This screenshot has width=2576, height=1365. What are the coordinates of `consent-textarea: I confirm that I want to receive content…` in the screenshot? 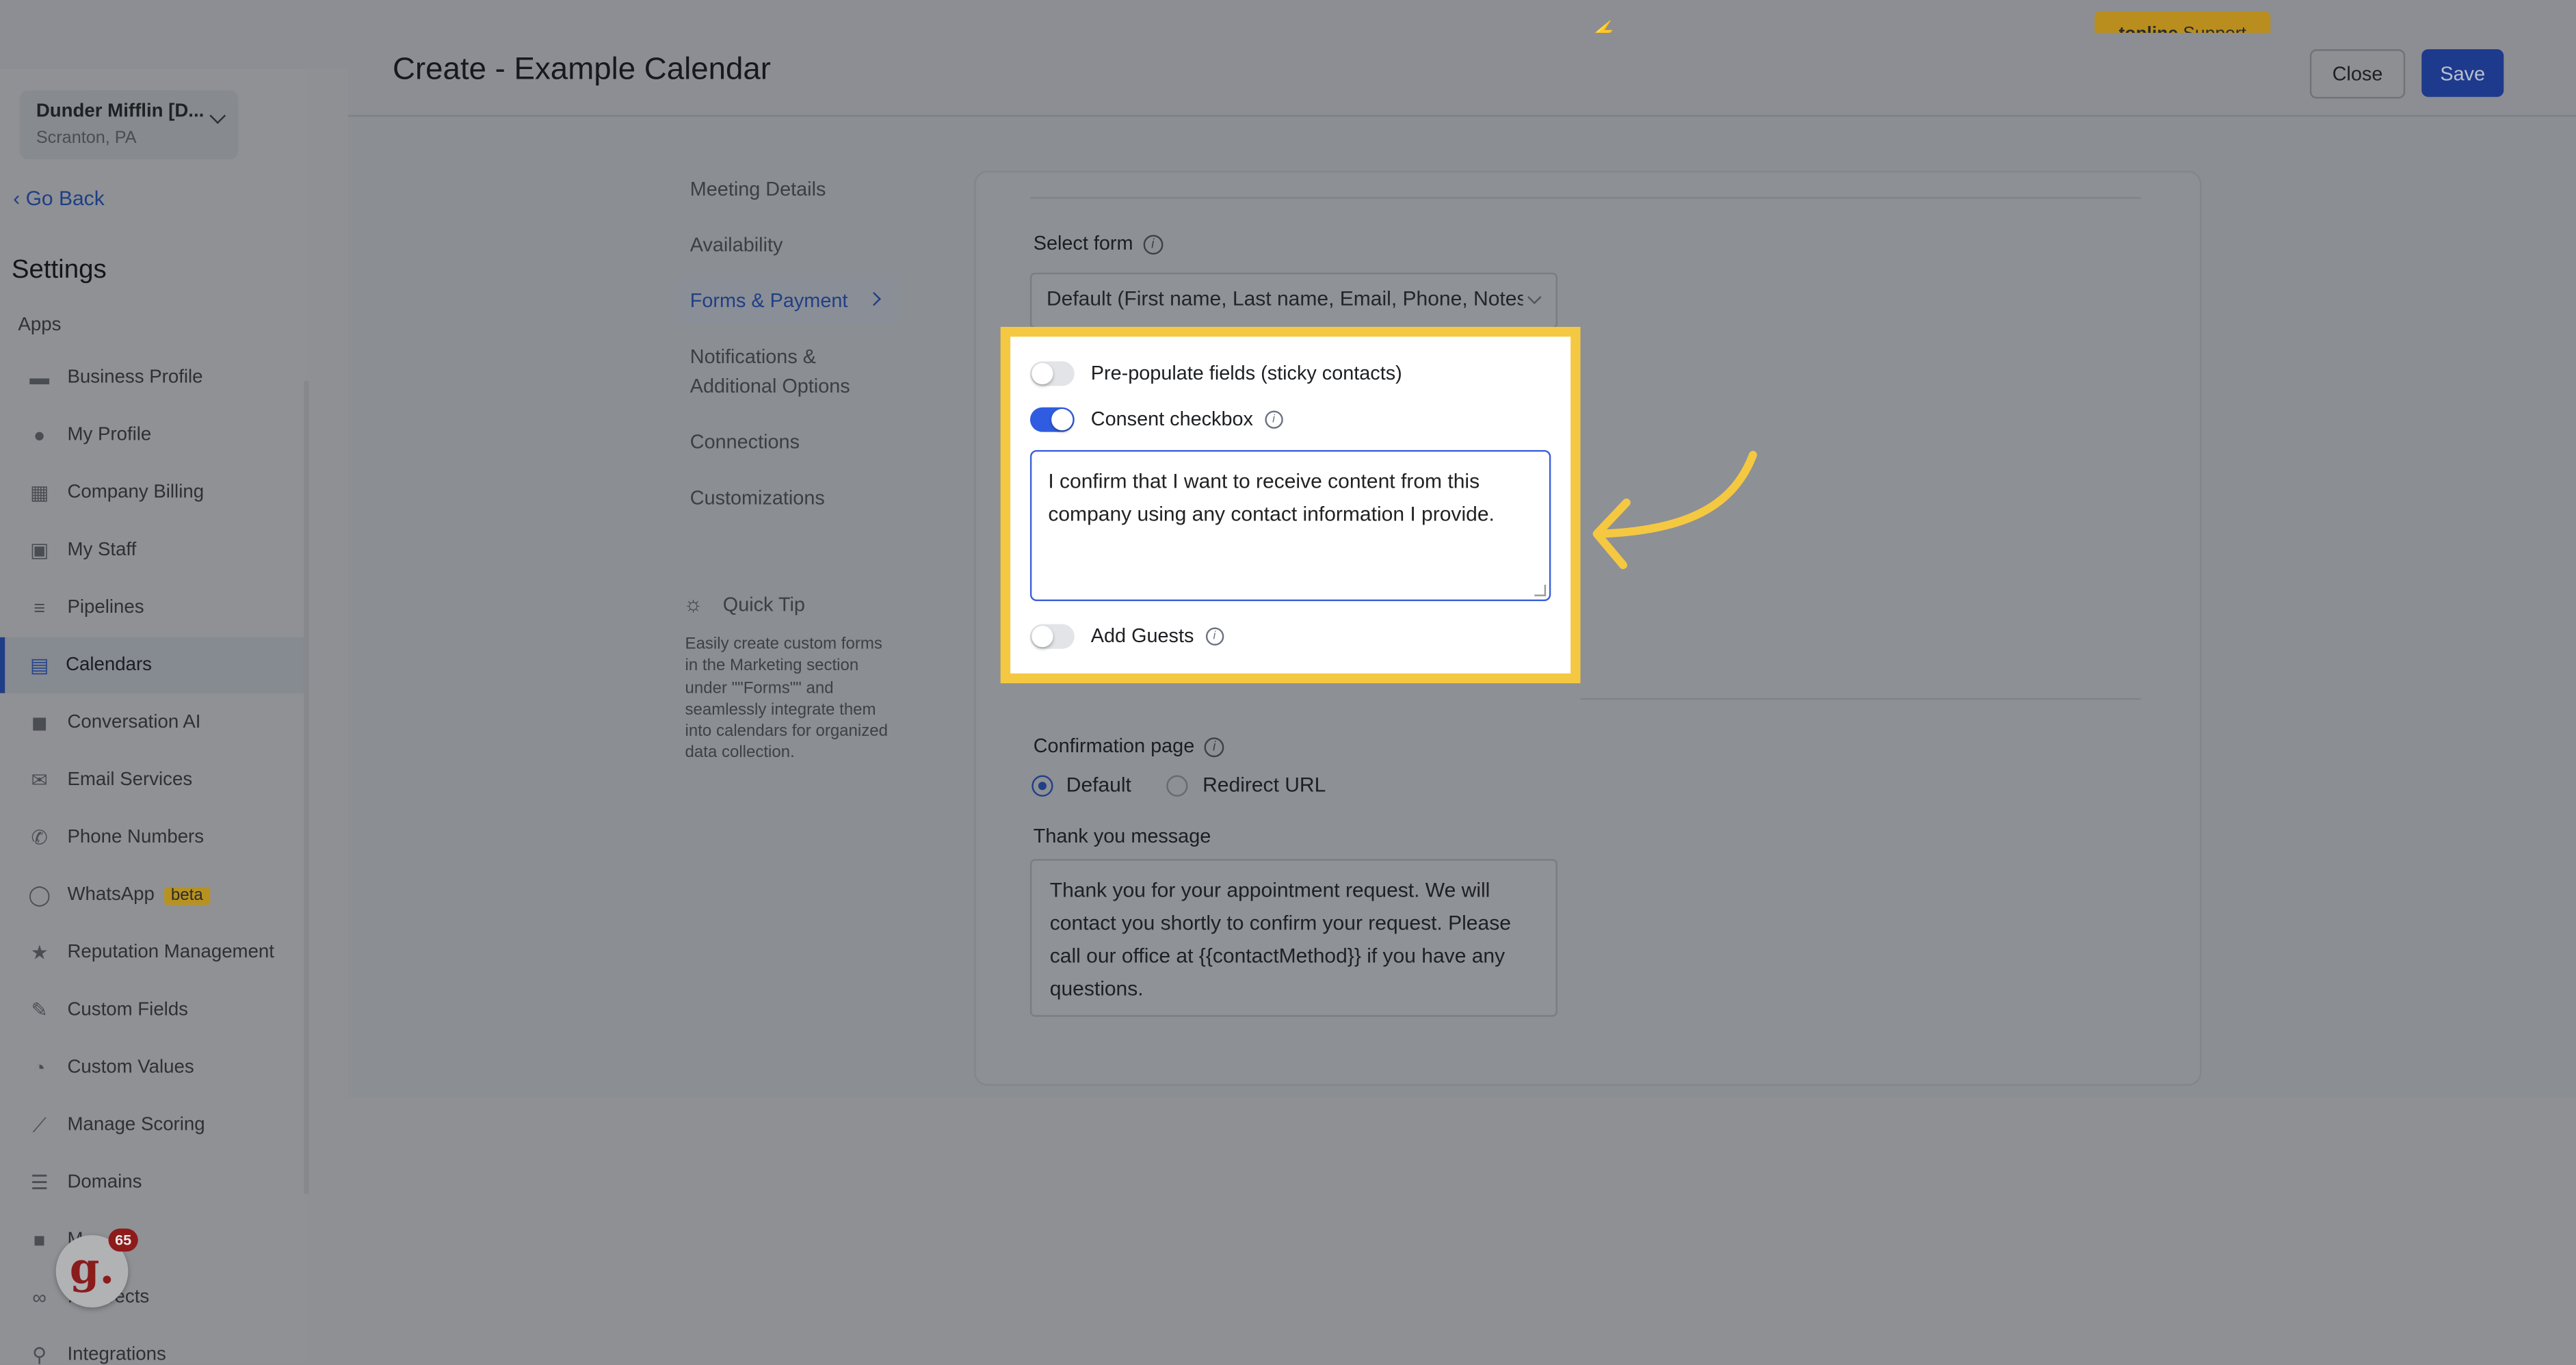 It's located at (1290, 526).